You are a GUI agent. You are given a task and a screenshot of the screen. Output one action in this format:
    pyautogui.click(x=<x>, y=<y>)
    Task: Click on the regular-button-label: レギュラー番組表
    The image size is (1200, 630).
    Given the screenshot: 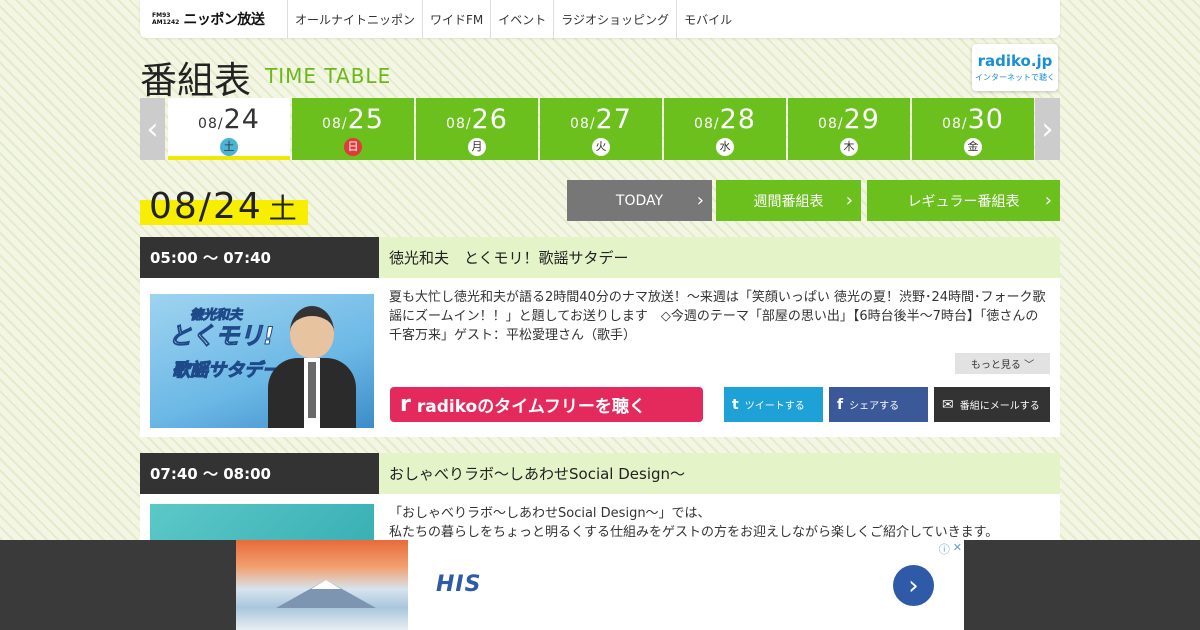 What is the action you would take?
    pyautogui.click(x=963, y=201)
    